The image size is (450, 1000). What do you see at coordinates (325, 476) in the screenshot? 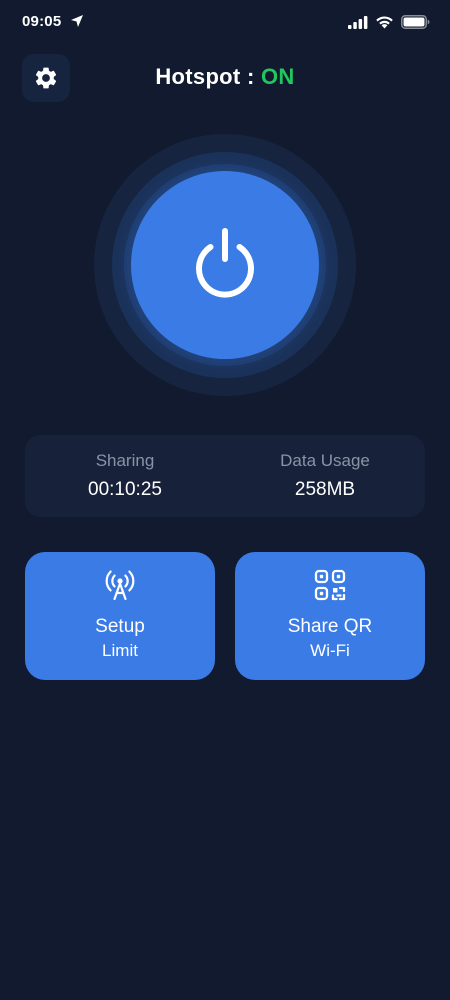
I see `data-usage-stat: Data Usage 258MB` at bounding box center [325, 476].